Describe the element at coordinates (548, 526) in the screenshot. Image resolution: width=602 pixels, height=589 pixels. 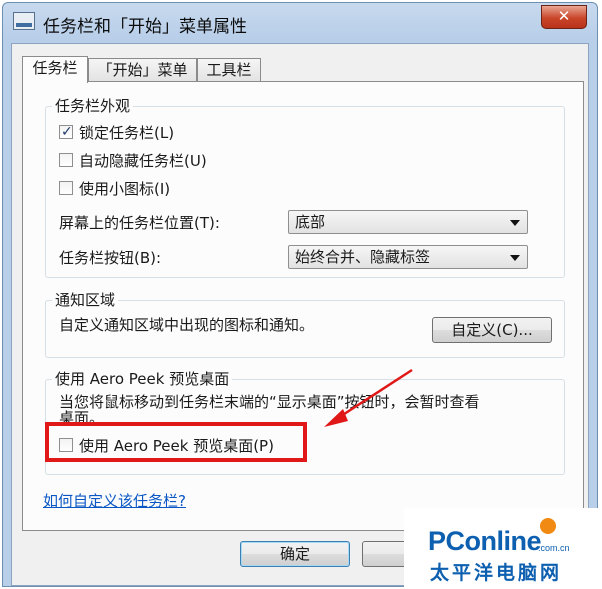
I see `logo-sun-icon` at that location.